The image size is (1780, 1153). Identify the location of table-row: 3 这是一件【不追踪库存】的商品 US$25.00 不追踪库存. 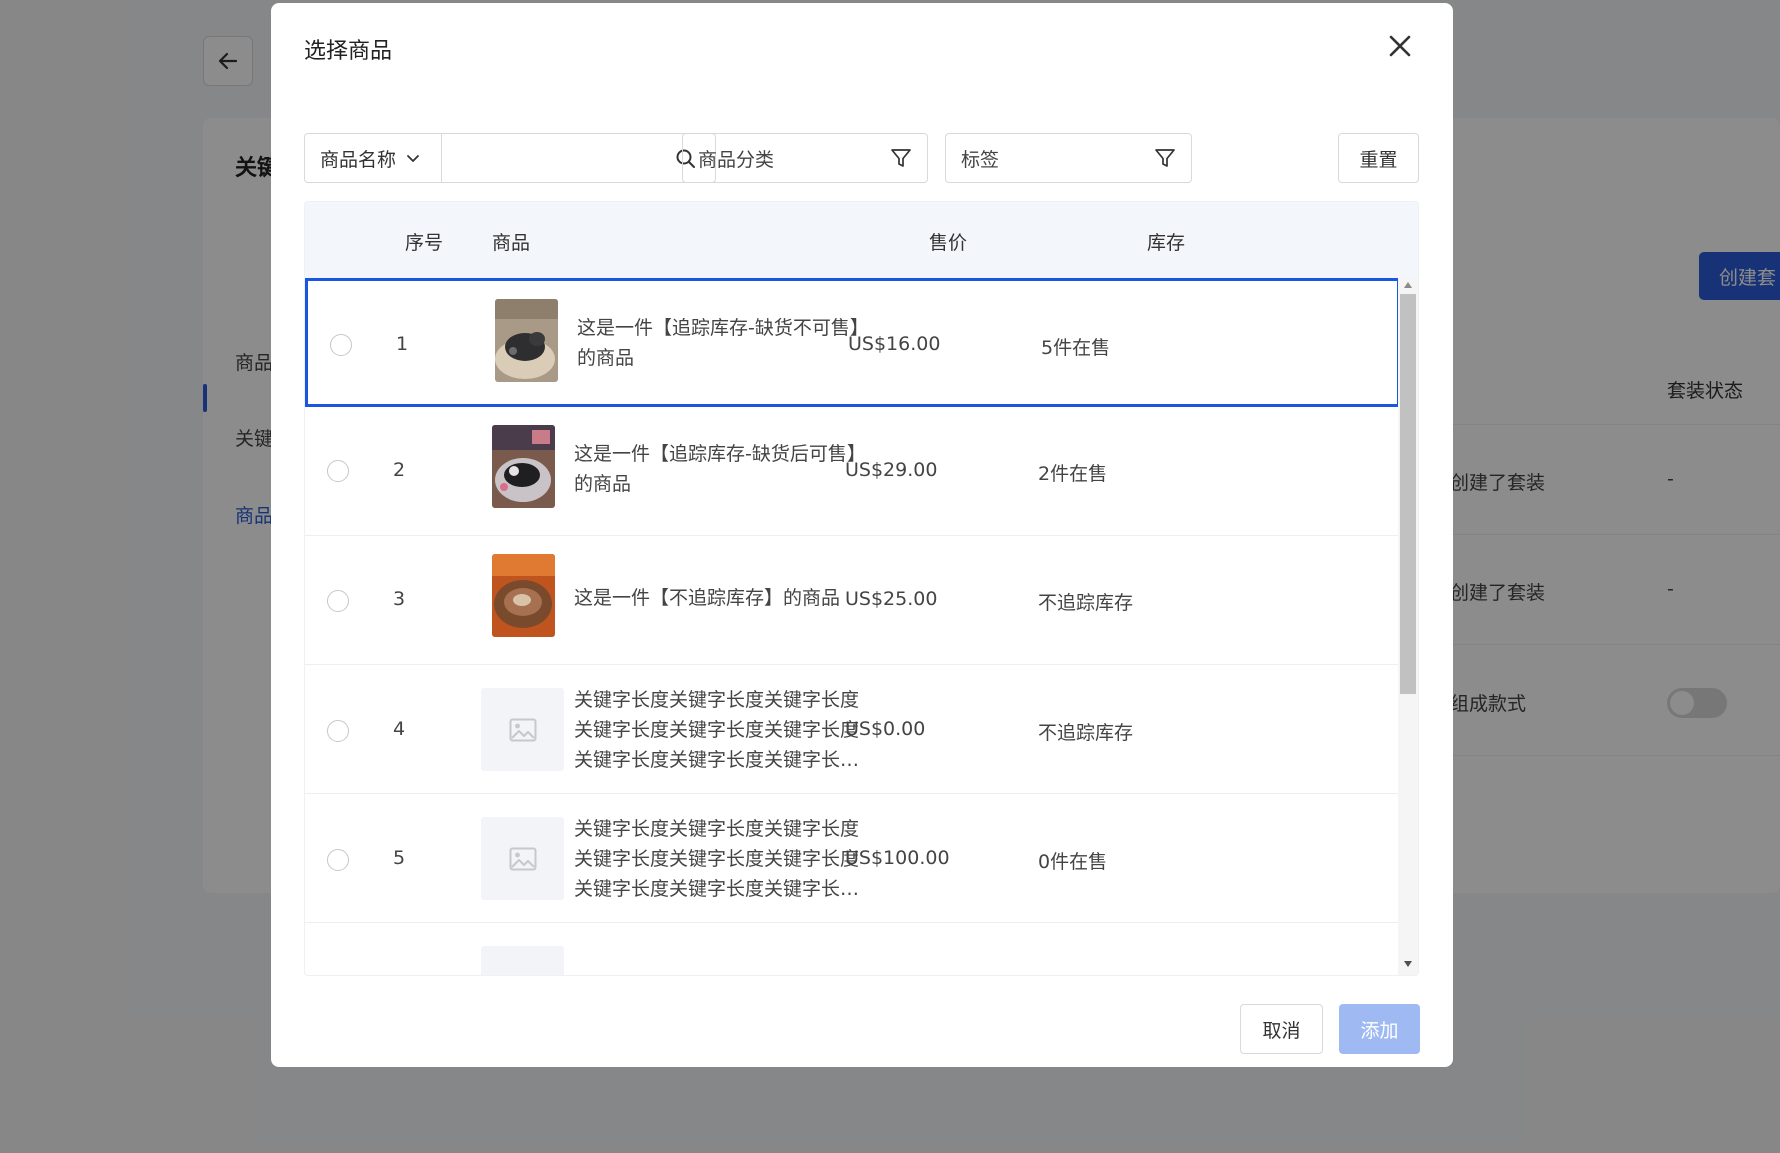
(852, 600).